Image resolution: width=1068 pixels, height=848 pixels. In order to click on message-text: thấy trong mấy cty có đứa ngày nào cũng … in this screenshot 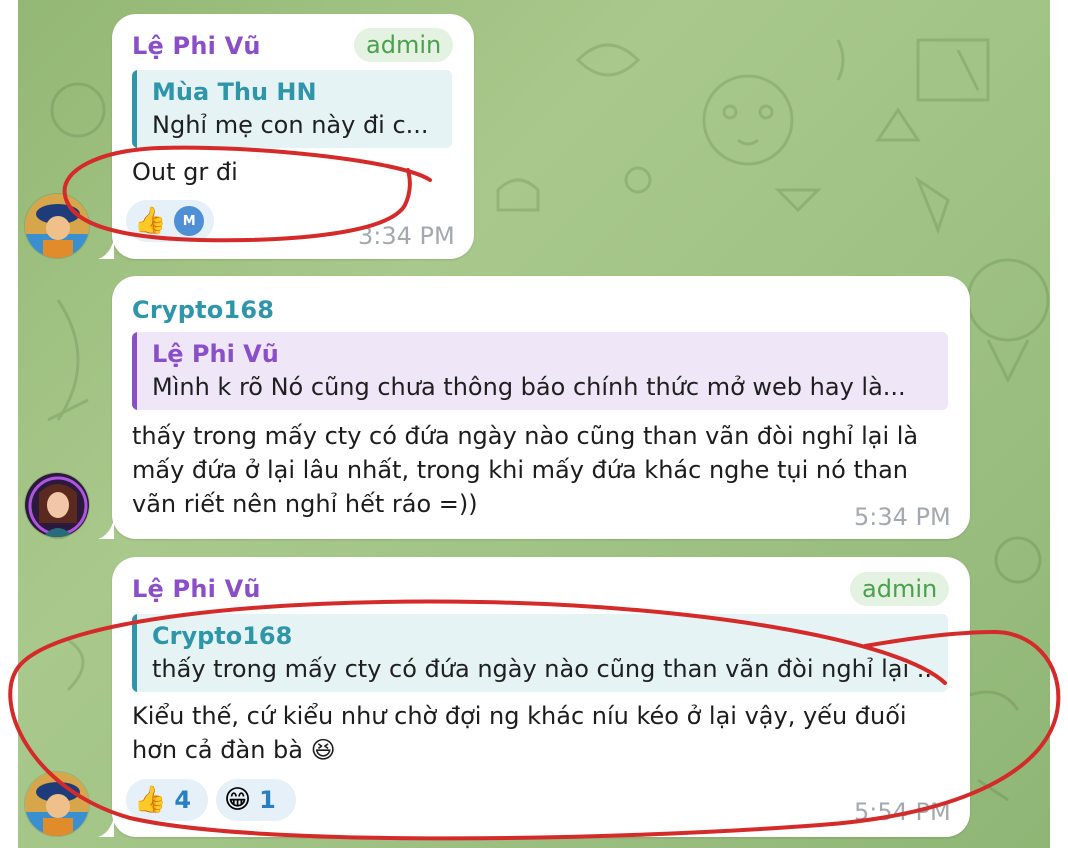, I will do `click(542, 470)`.